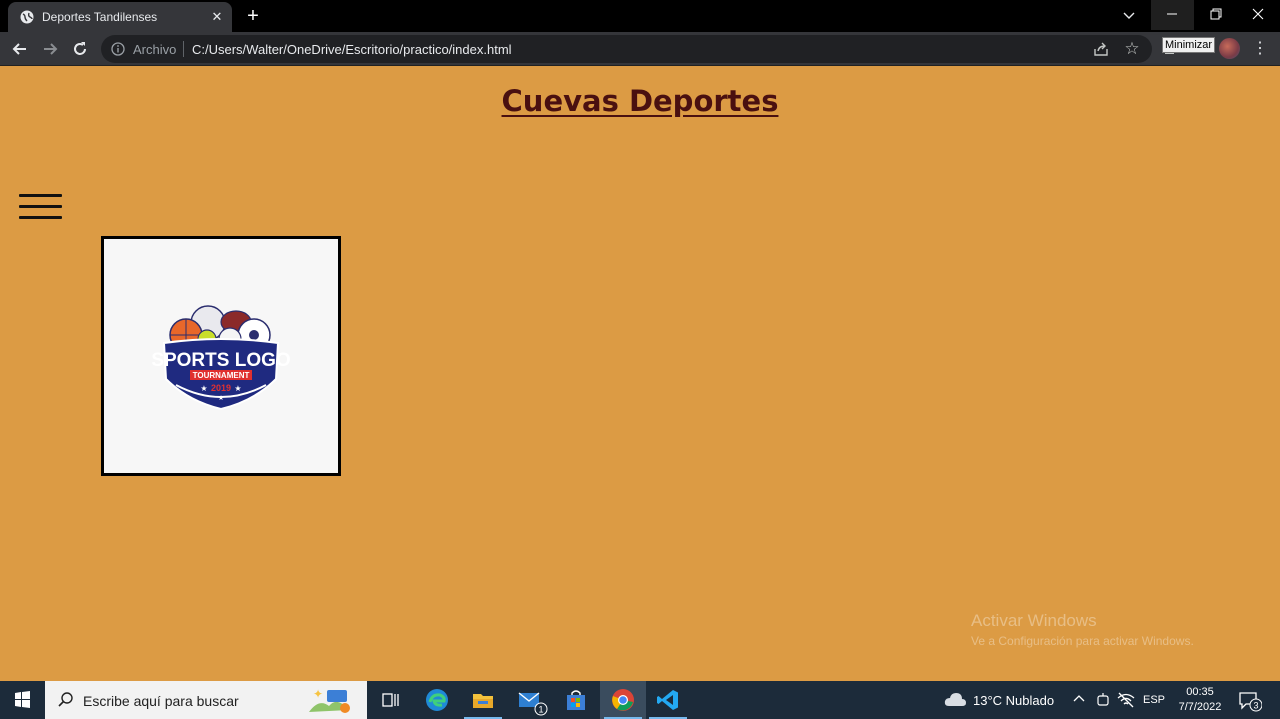 This screenshot has height=719, width=1280. Describe the element at coordinates (118, 49) in the screenshot. I see `info-icon` at that location.